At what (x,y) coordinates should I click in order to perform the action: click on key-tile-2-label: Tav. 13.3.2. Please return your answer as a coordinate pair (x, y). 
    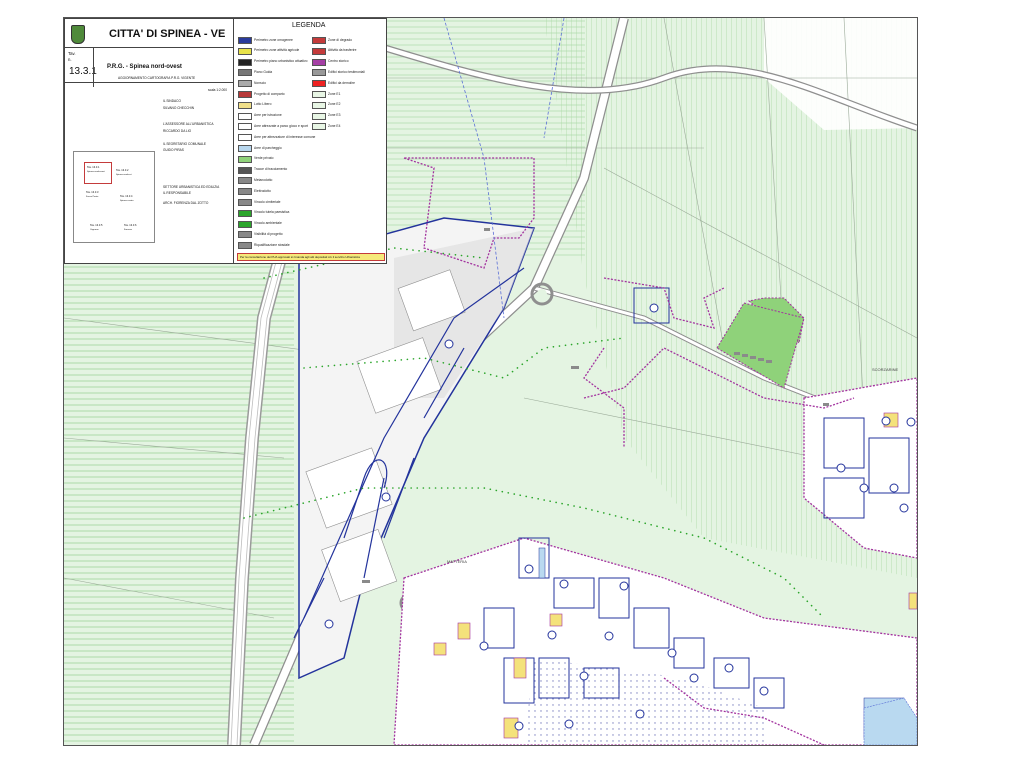
    Looking at the image, I should click on (122, 170).